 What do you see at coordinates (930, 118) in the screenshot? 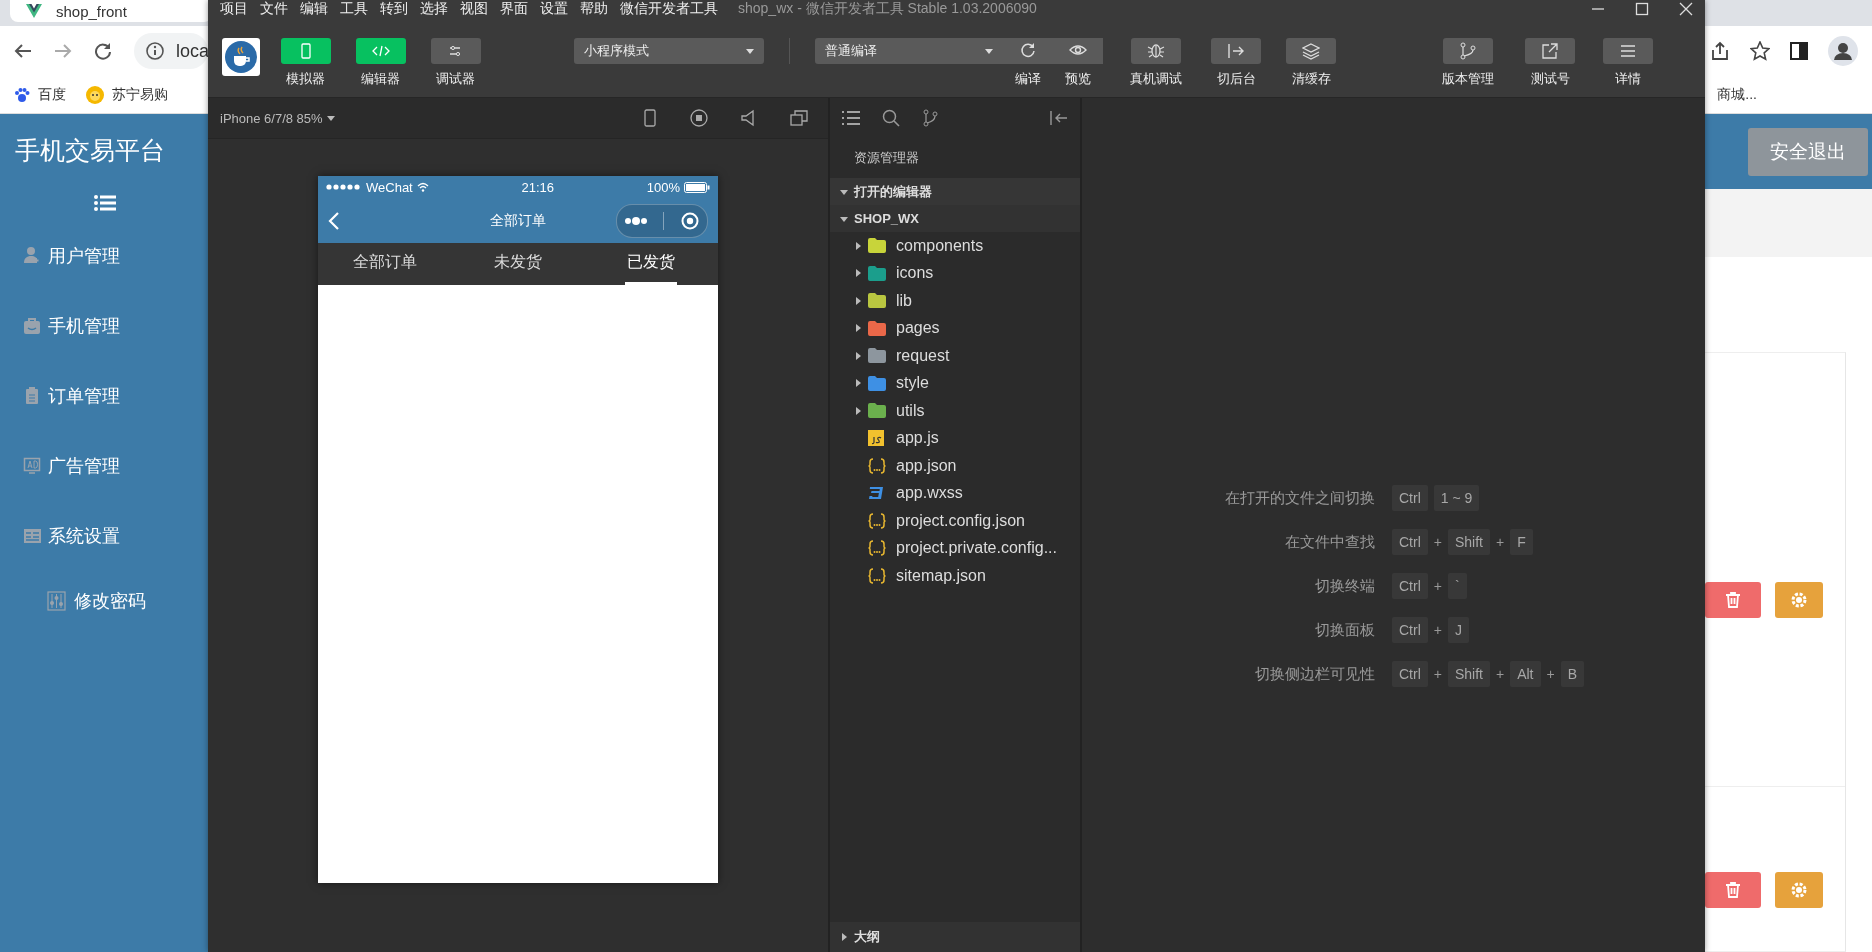
I see `branch-icon` at bounding box center [930, 118].